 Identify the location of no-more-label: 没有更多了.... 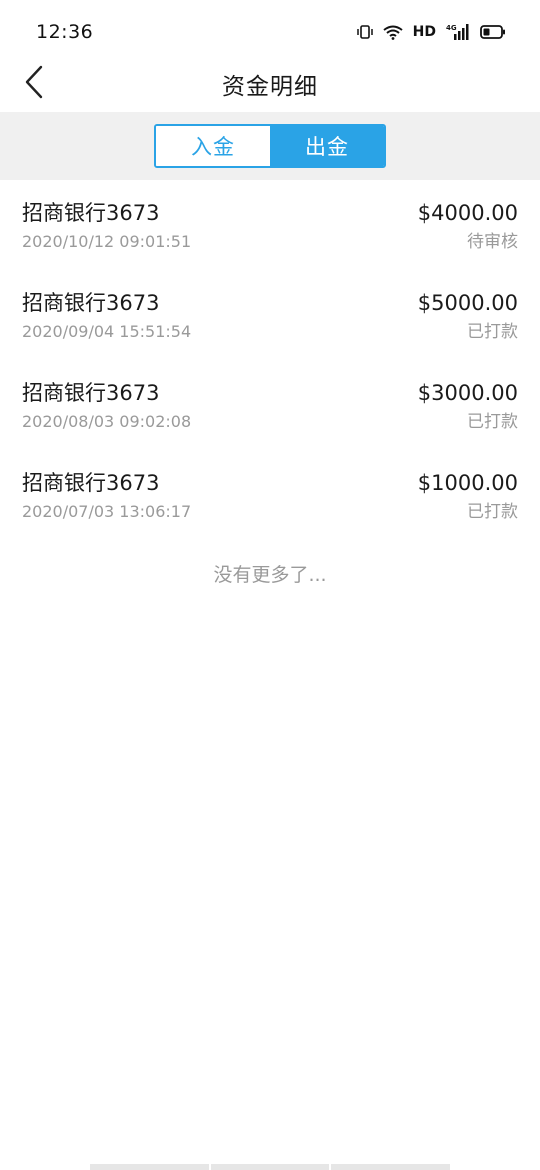
(270, 575).